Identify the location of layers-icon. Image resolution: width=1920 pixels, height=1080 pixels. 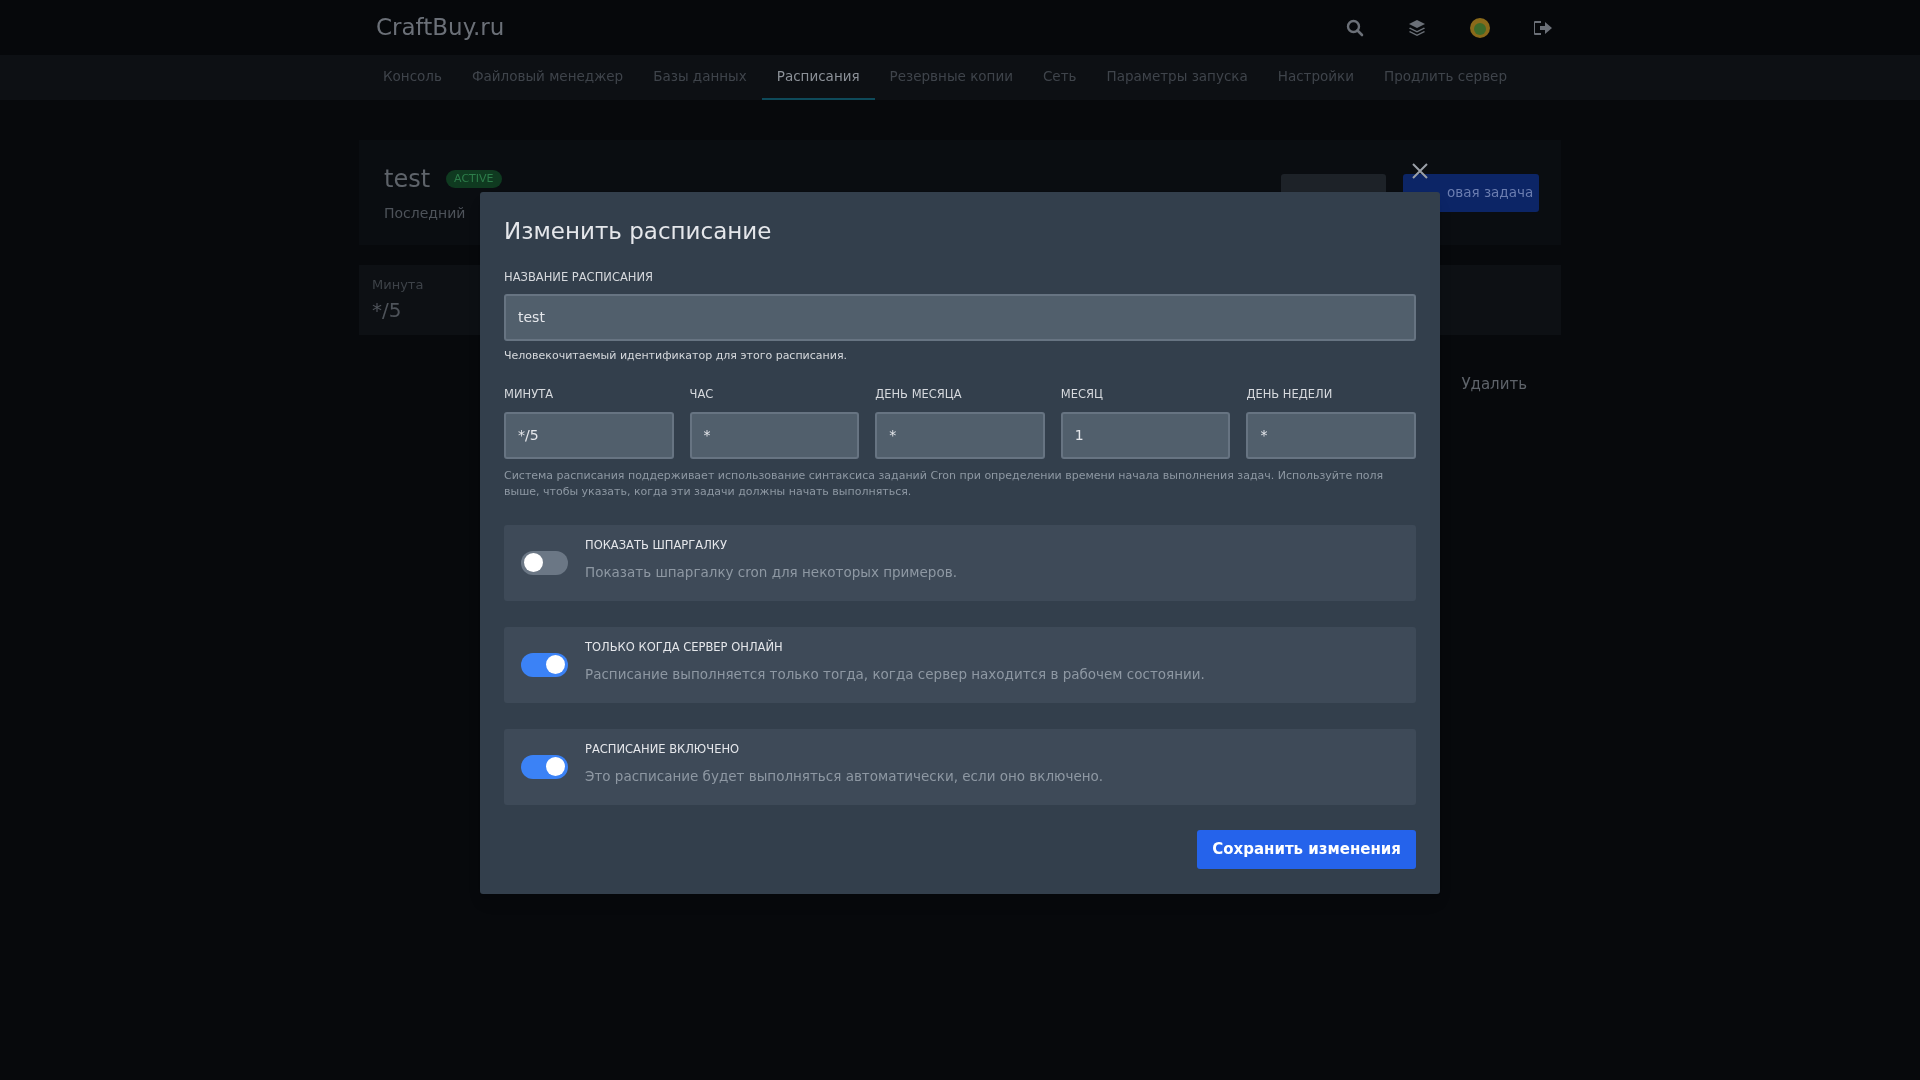
(1417, 27).